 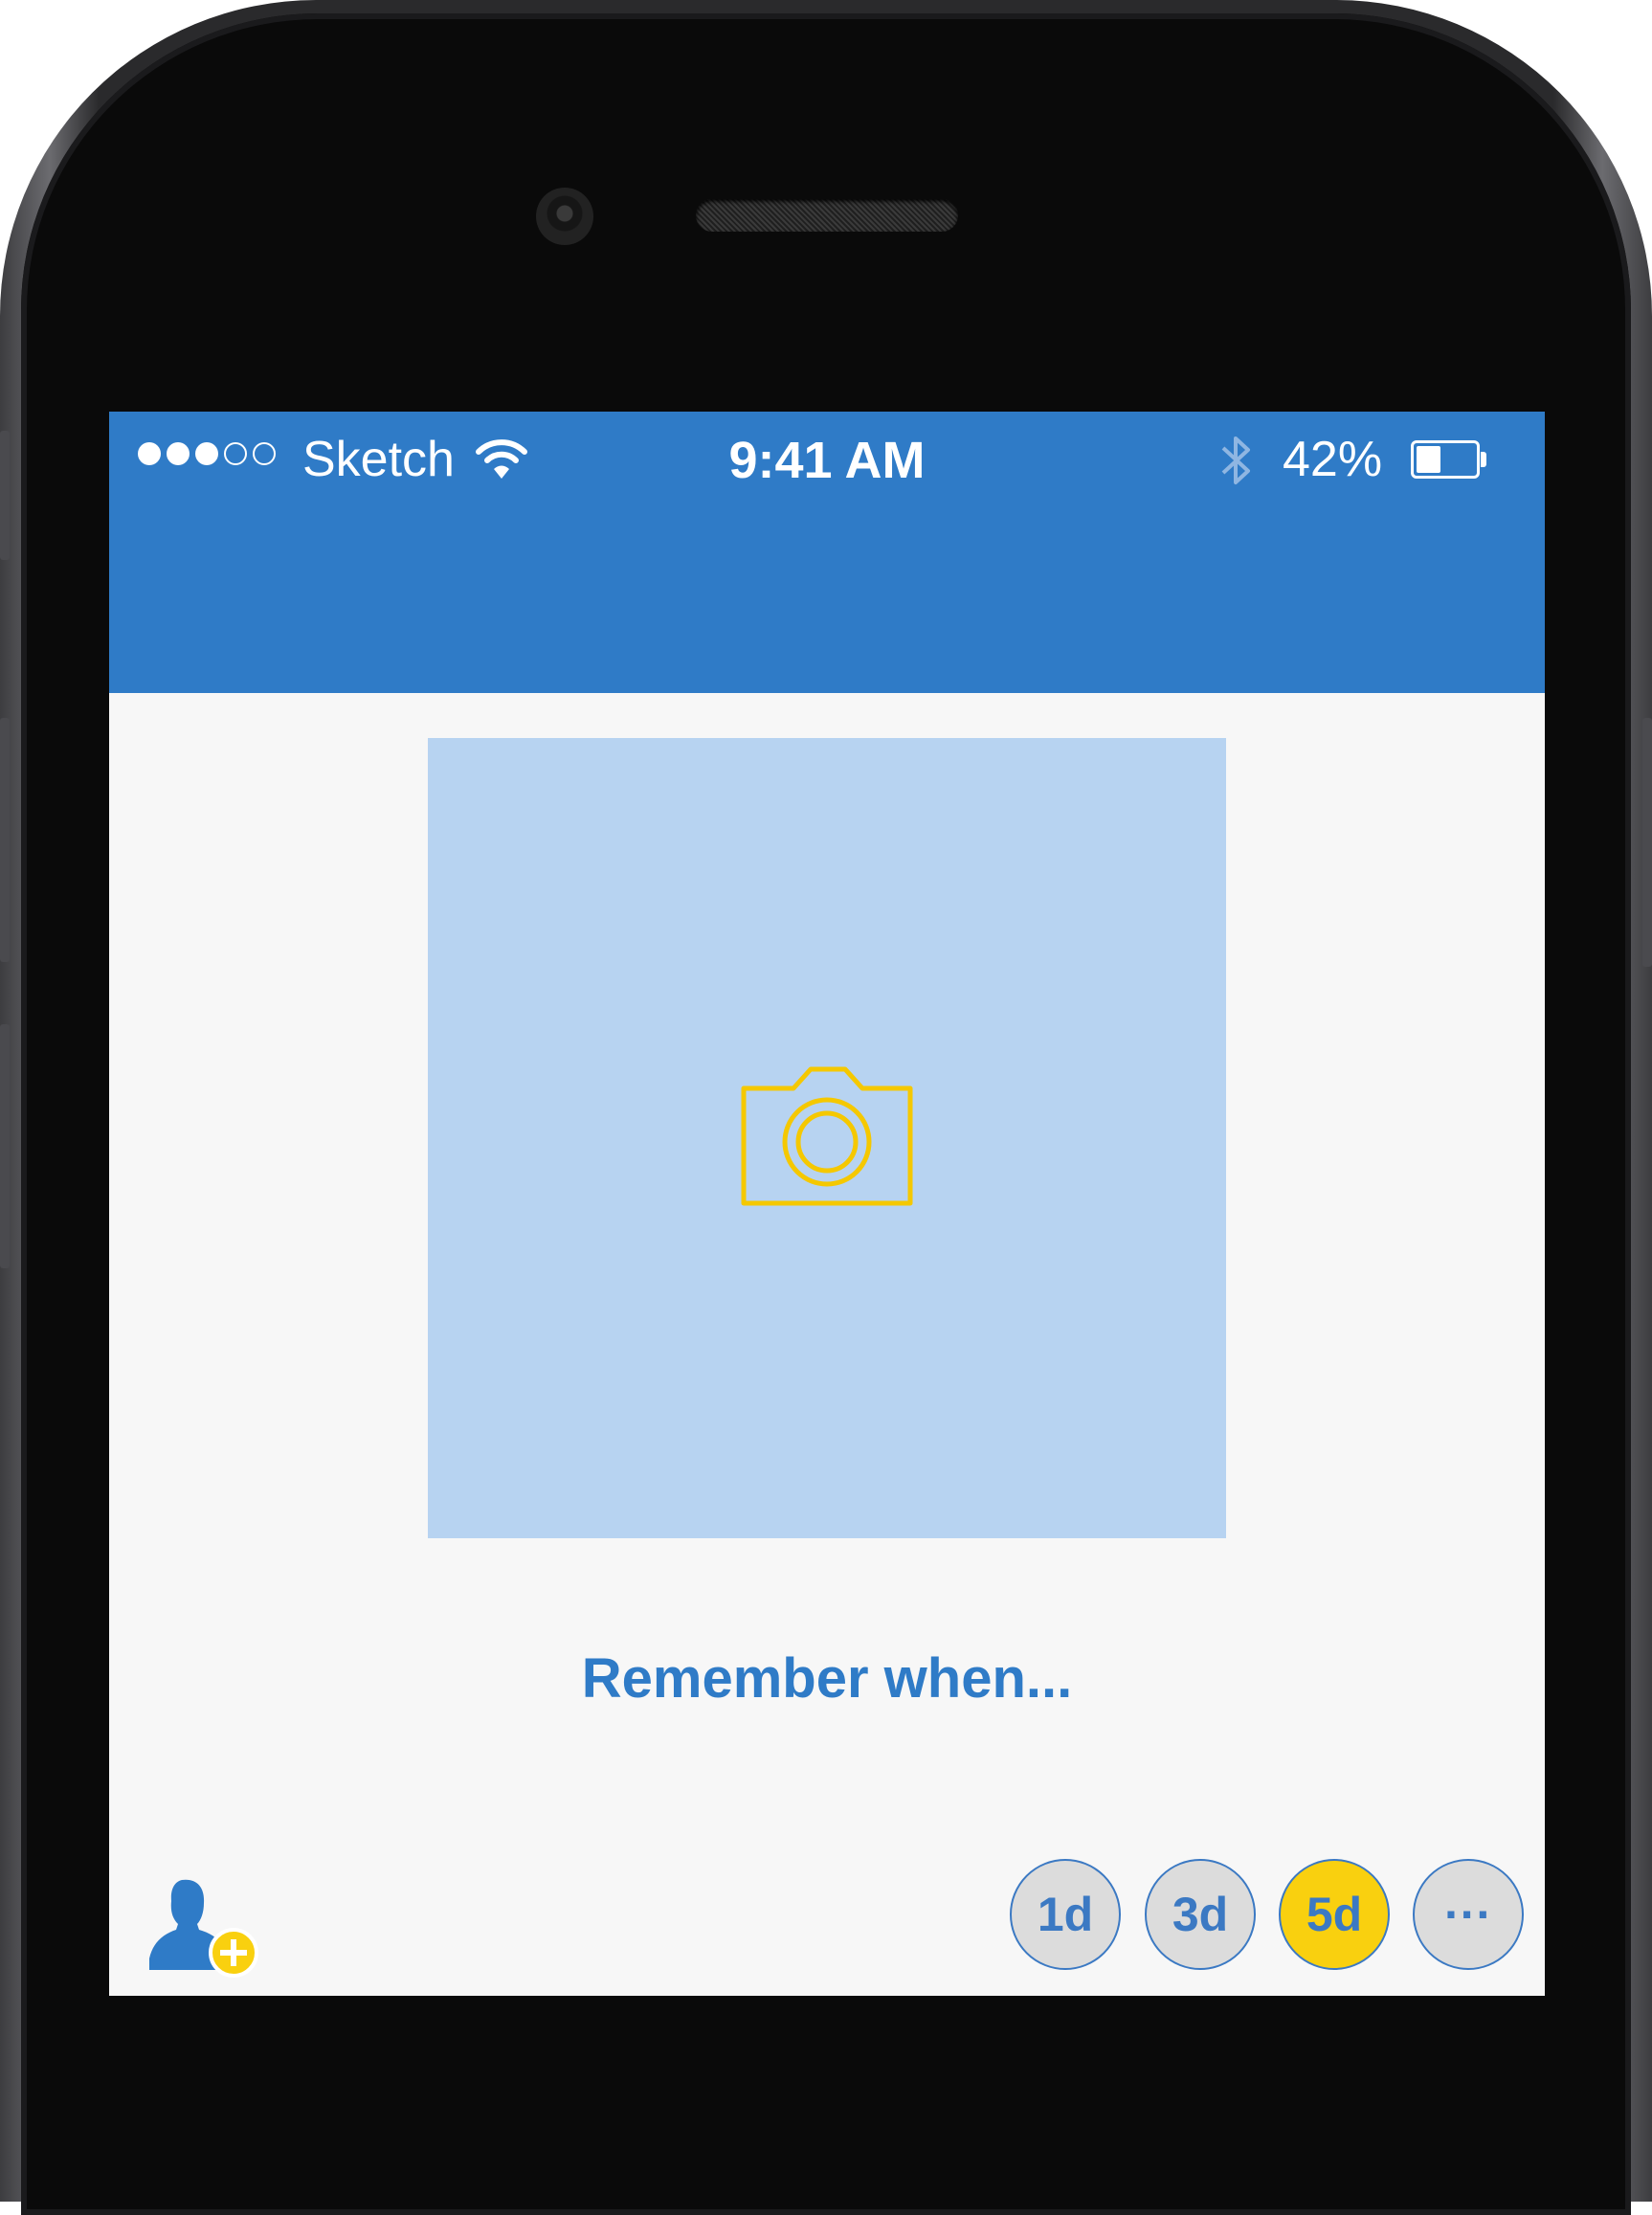 I want to click on battery-percent: 42%, so click(x=1333, y=459).